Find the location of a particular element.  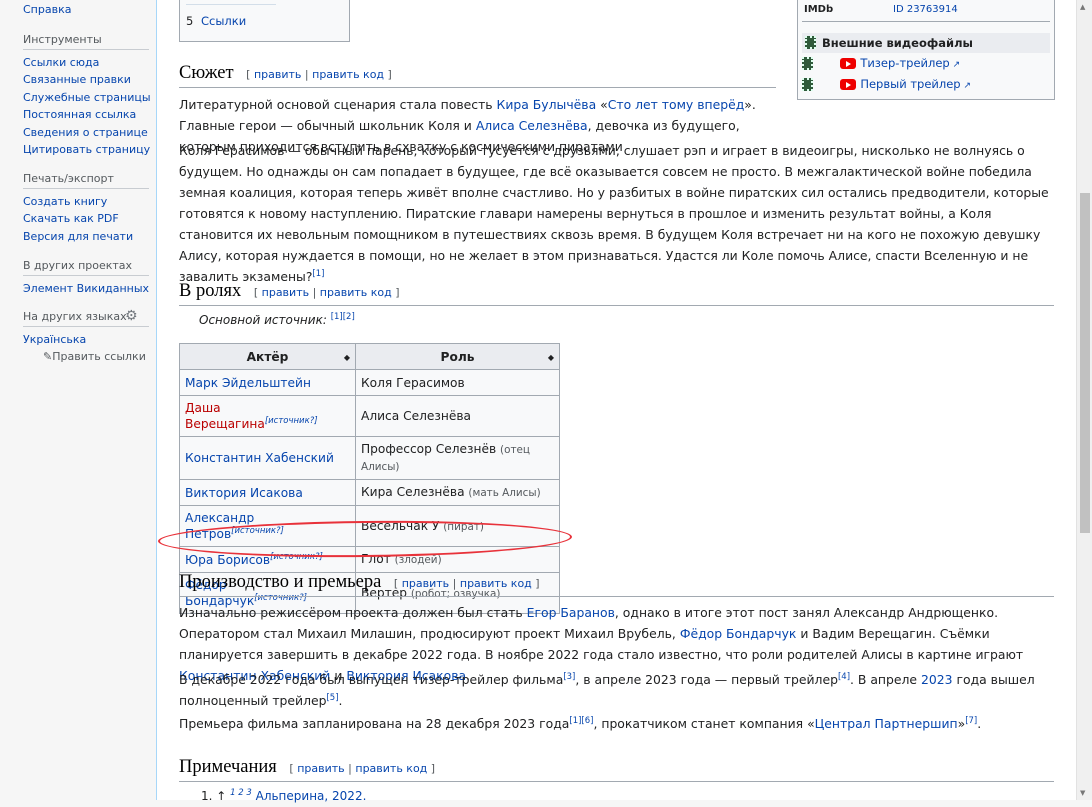

sidebar-item-wikidata: Элемент Викиданных is located at coordinates (88, 288).